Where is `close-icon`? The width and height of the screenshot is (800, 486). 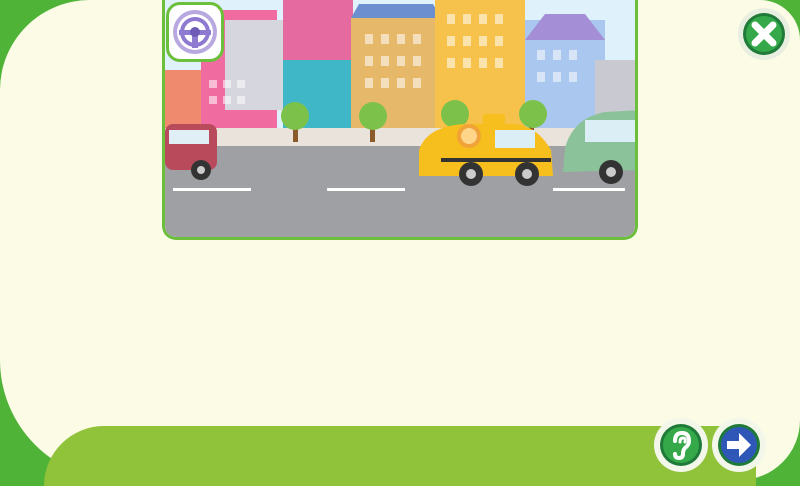 close-icon is located at coordinates (764, 34).